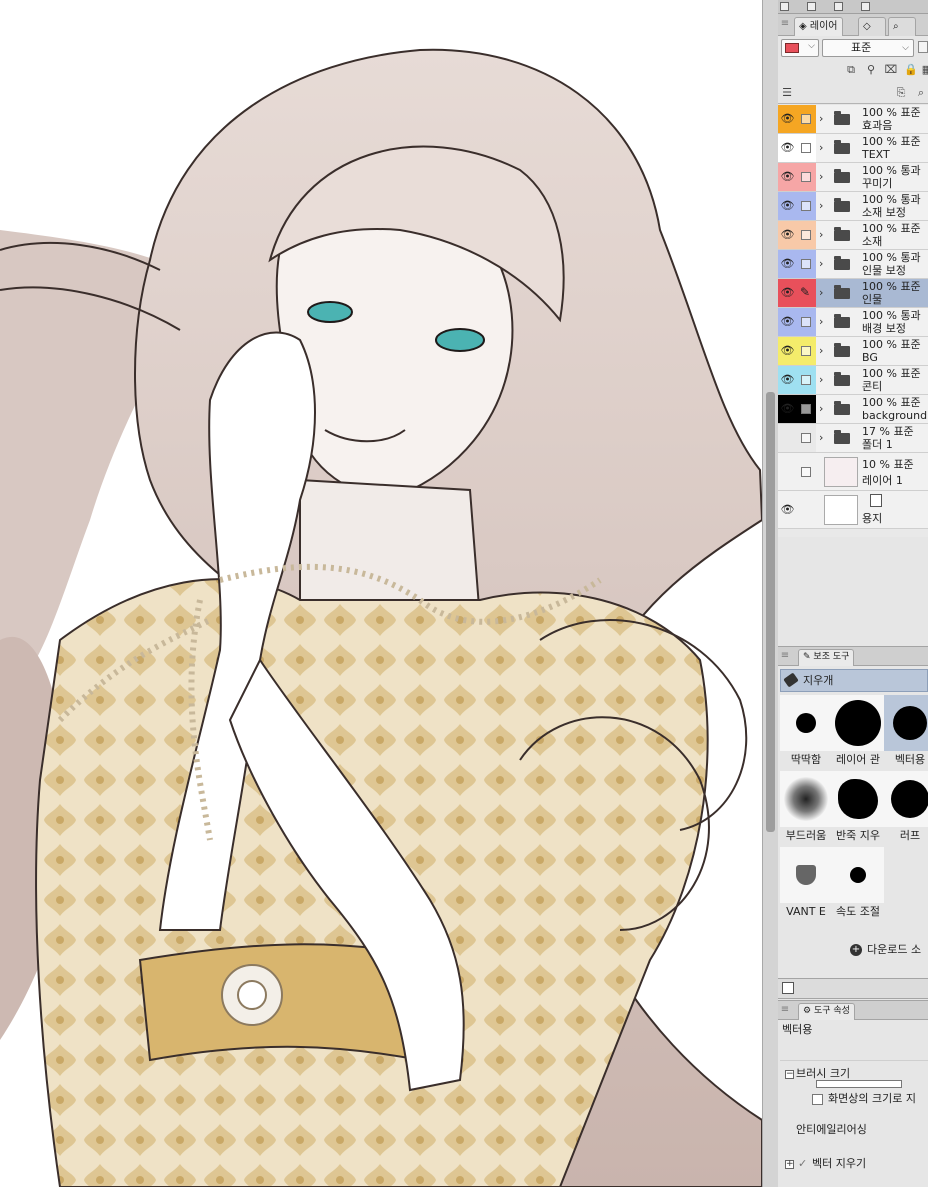  I want to click on brush-tile: 속도 조절, so click(858, 885).